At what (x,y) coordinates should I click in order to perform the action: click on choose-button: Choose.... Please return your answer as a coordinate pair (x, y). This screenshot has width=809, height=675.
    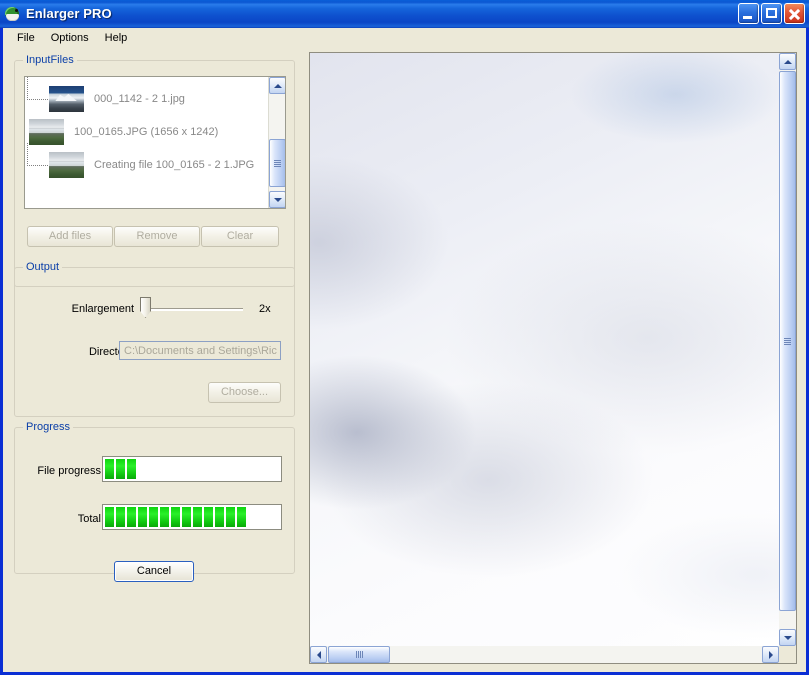
    Looking at the image, I should click on (244, 392).